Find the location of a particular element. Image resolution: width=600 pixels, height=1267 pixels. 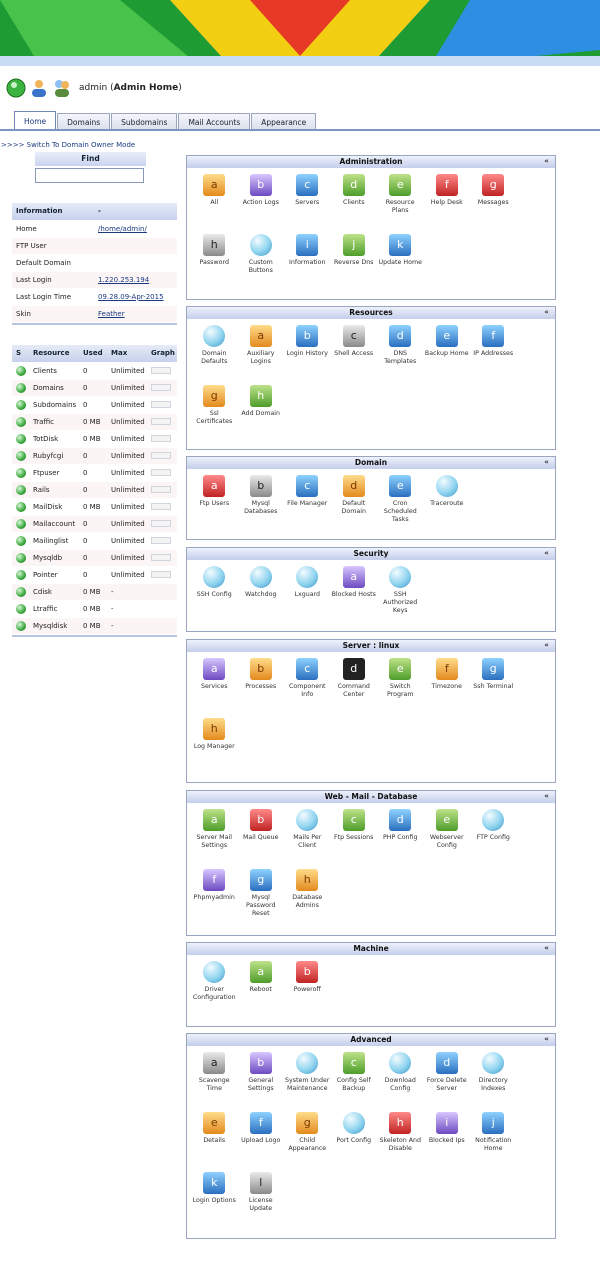

feature-action-logs: b Action Logs is located at coordinates (261, 204).